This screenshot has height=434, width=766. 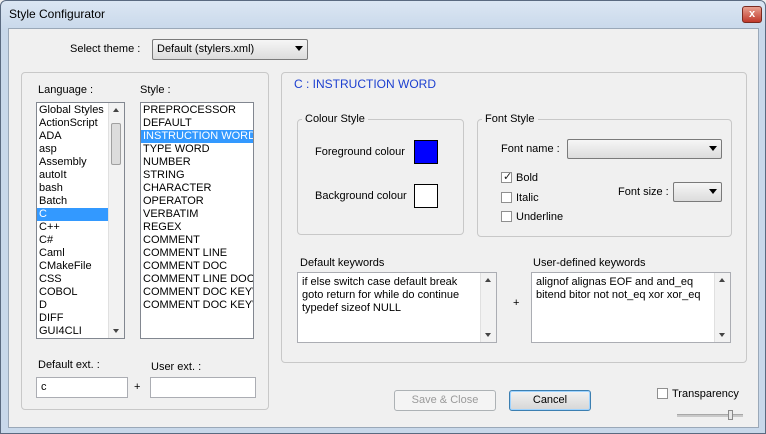 What do you see at coordinates (197, 266) in the screenshot?
I see `style-list-item: COMMENT DOC` at bounding box center [197, 266].